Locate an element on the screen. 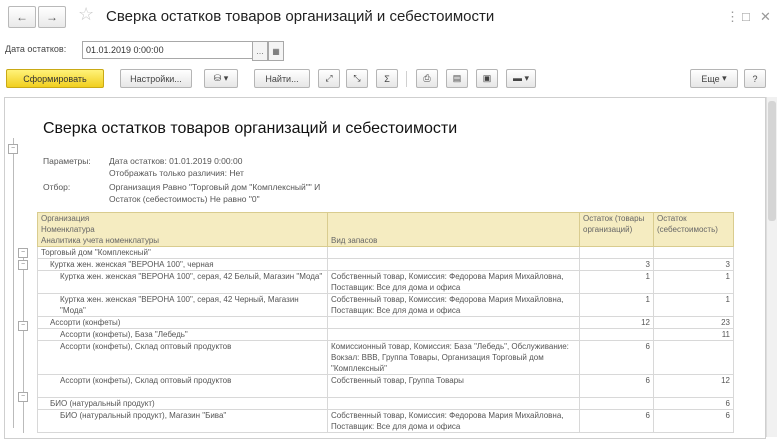 The width and height of the screenshot is (778, 439). table-row: БИО (натуральный продукт) 6 is located at coordinates (385, 403).